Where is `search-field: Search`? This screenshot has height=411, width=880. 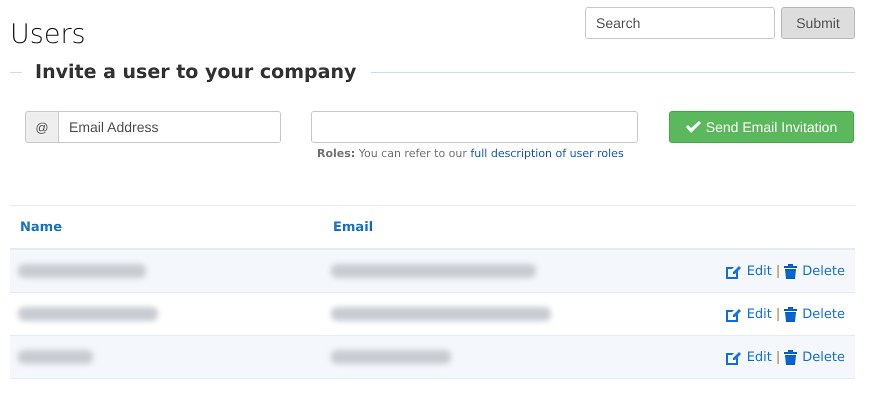
search-field: Search is located at coordinates (680, 23).